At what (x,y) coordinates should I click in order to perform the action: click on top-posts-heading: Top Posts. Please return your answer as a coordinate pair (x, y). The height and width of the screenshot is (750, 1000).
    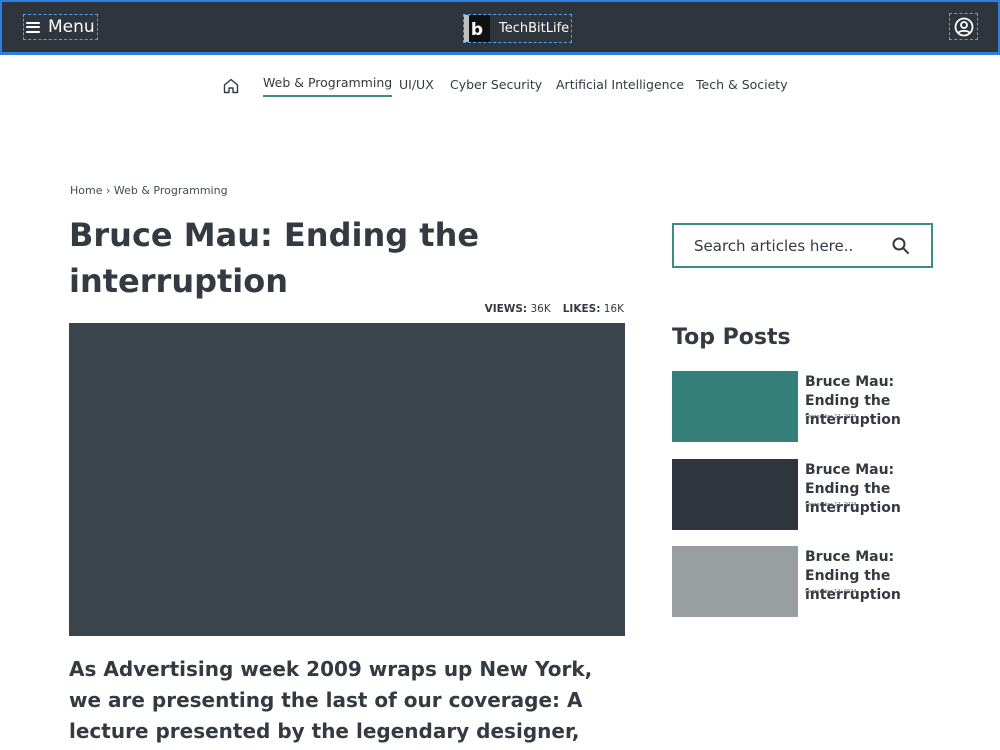
    Looking at the image, I should click on (731, 337).